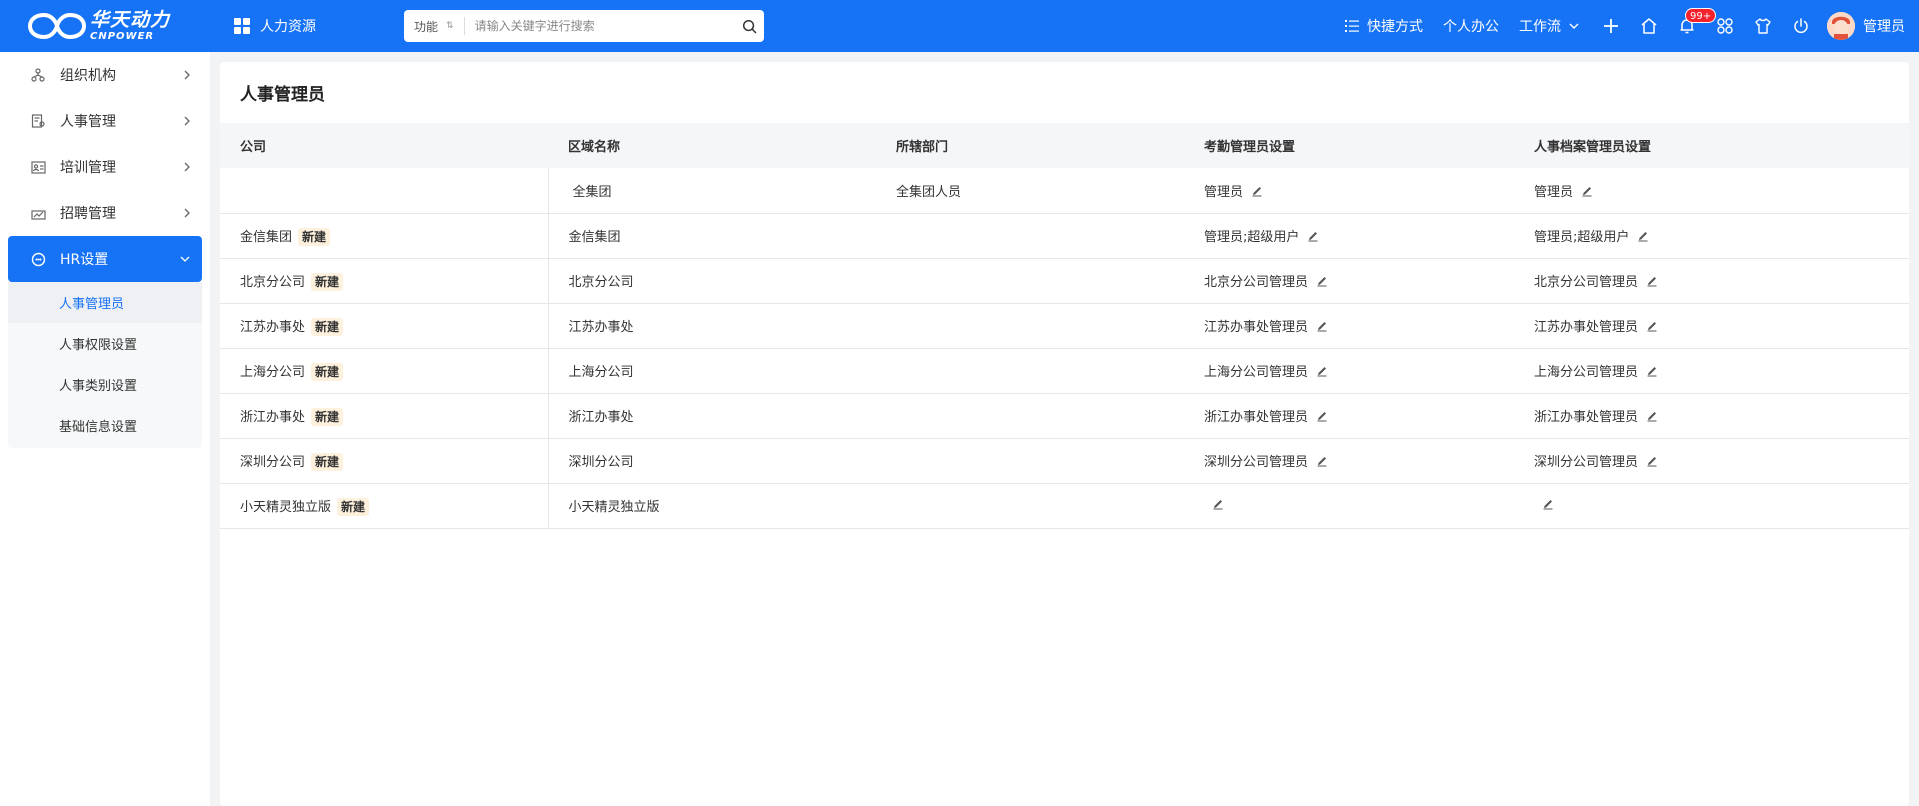  I want to click on page-title: 人事管理员, so click(282, 95).